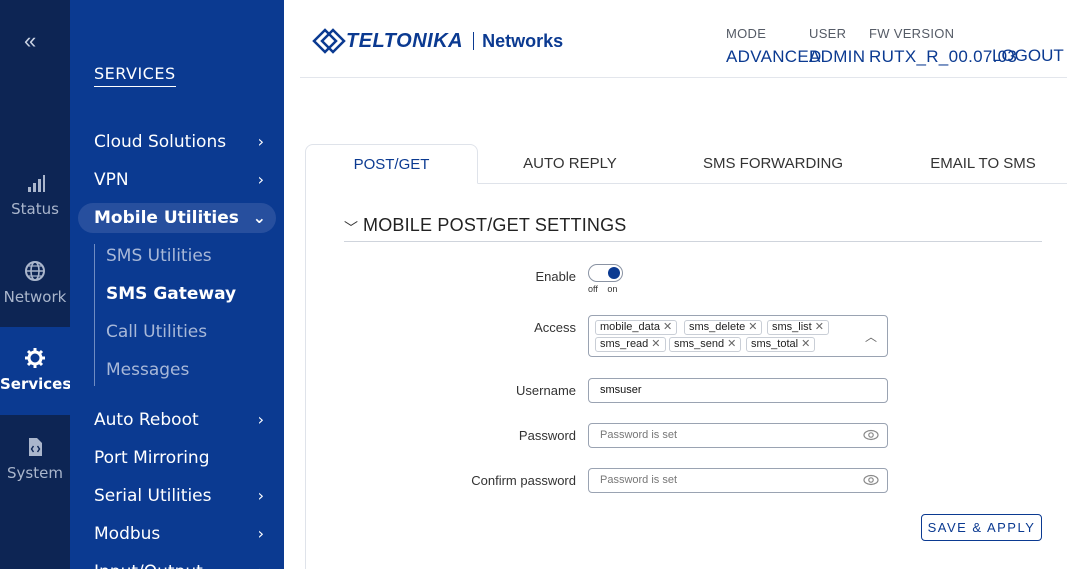  Describe the element at coordinates (981, 527) in the screenshot. I see `save-apply-button: SAVE & APPLY` at that location.